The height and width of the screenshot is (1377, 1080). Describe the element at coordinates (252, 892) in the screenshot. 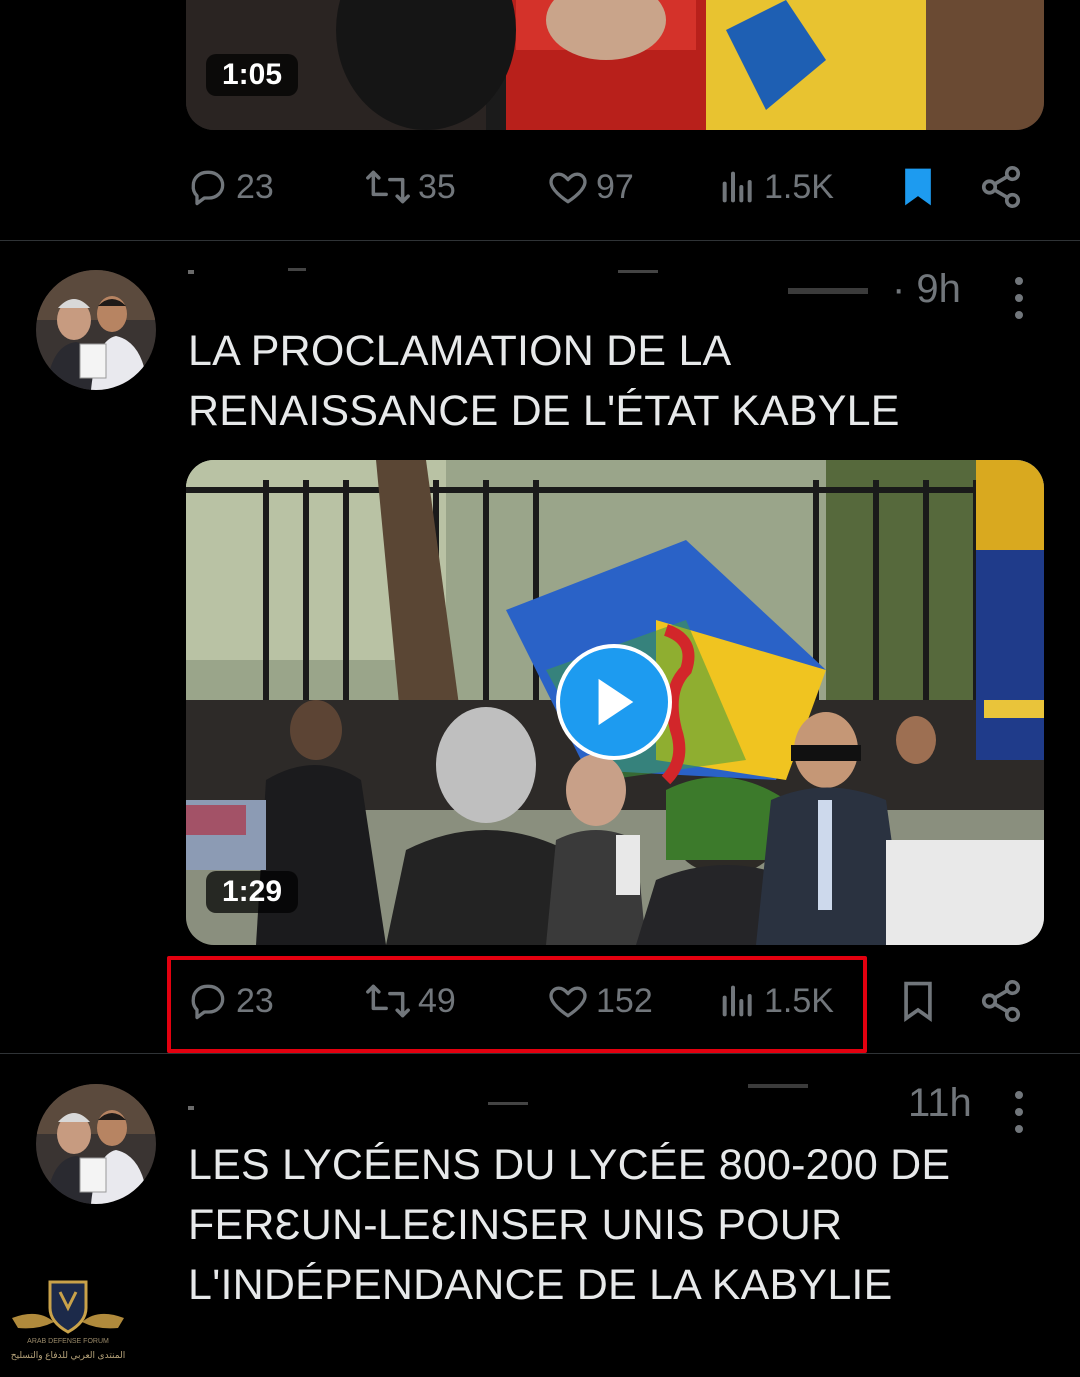

I see `post2-video-duration: 1:29` at that location.